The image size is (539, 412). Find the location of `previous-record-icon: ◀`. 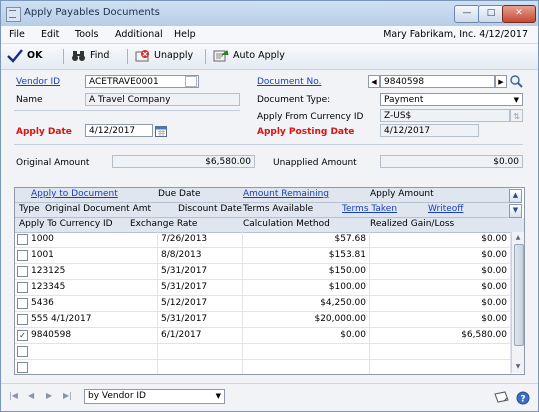

previous-record-icon: ◀ is located at coordinates (31, 395).